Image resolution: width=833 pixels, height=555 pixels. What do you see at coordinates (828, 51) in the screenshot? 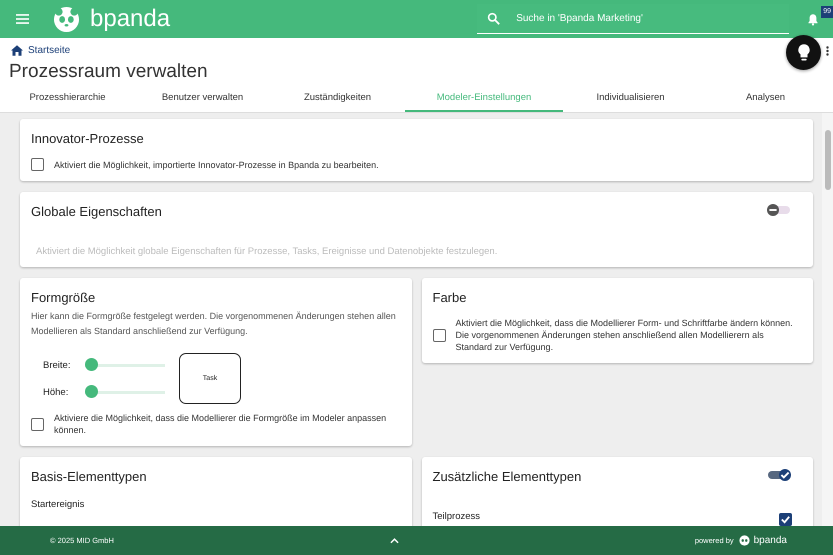
I see `apps-grid-icon` at bounding box center [828, 51].